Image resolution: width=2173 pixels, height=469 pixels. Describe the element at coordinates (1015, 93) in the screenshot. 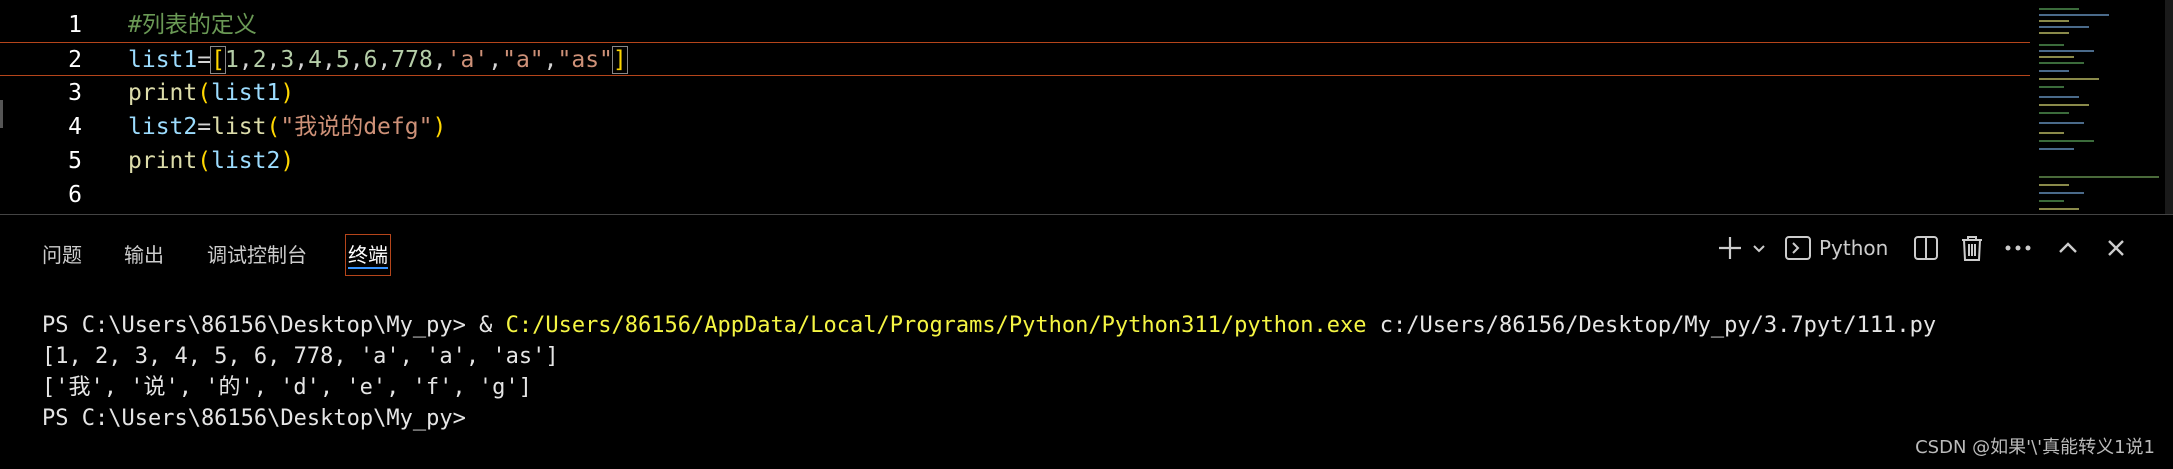

I see `code-line: 3 print(list1)` at that location.